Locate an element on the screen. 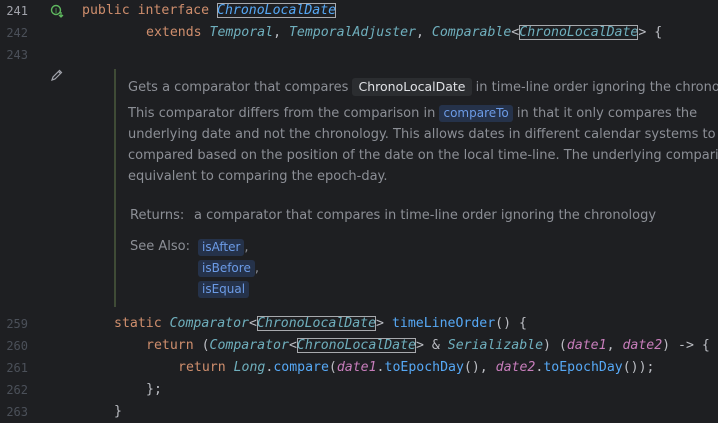  implementation-marker-icon: I is located at coordinates (58, 11).